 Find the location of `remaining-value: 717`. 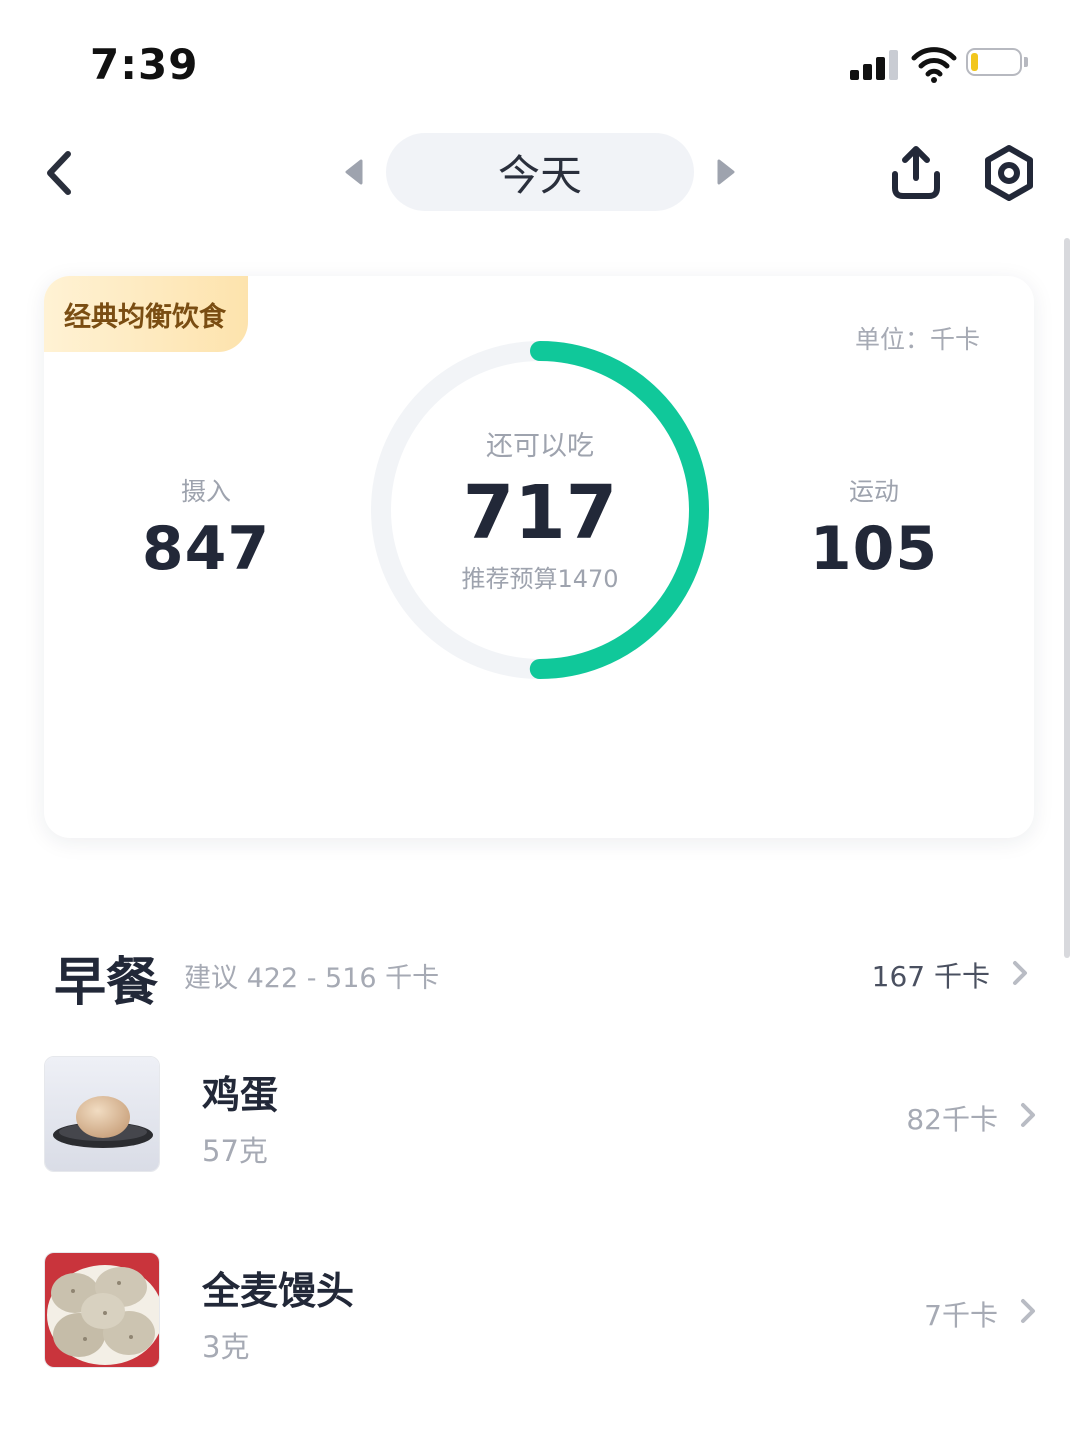

remaining-value: 717 is located at coordinates (540, 513).